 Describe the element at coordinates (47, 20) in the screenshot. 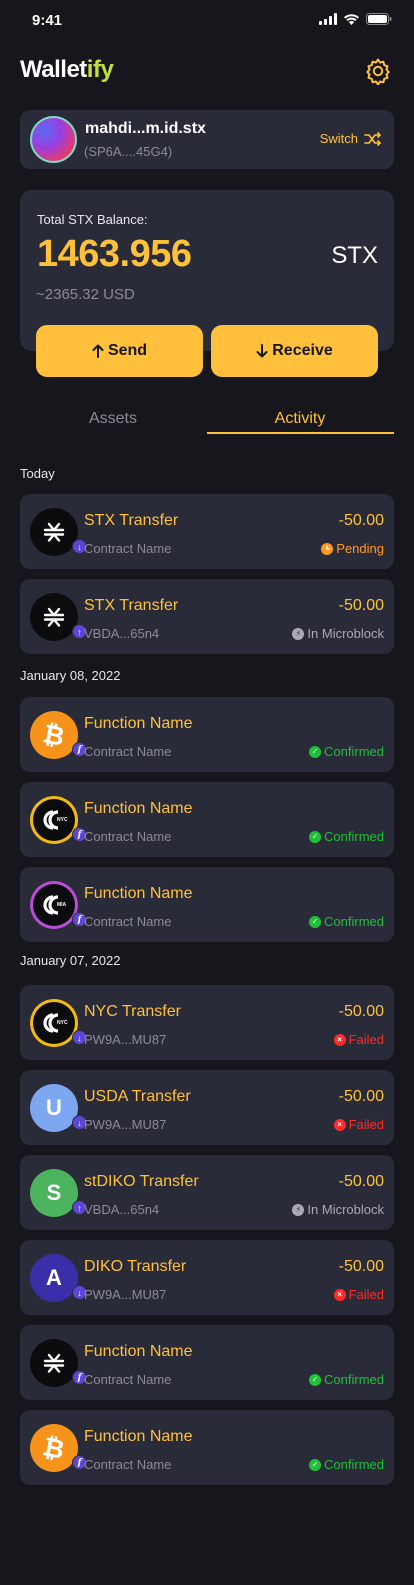

I see `status-time: 9:41` at that location.